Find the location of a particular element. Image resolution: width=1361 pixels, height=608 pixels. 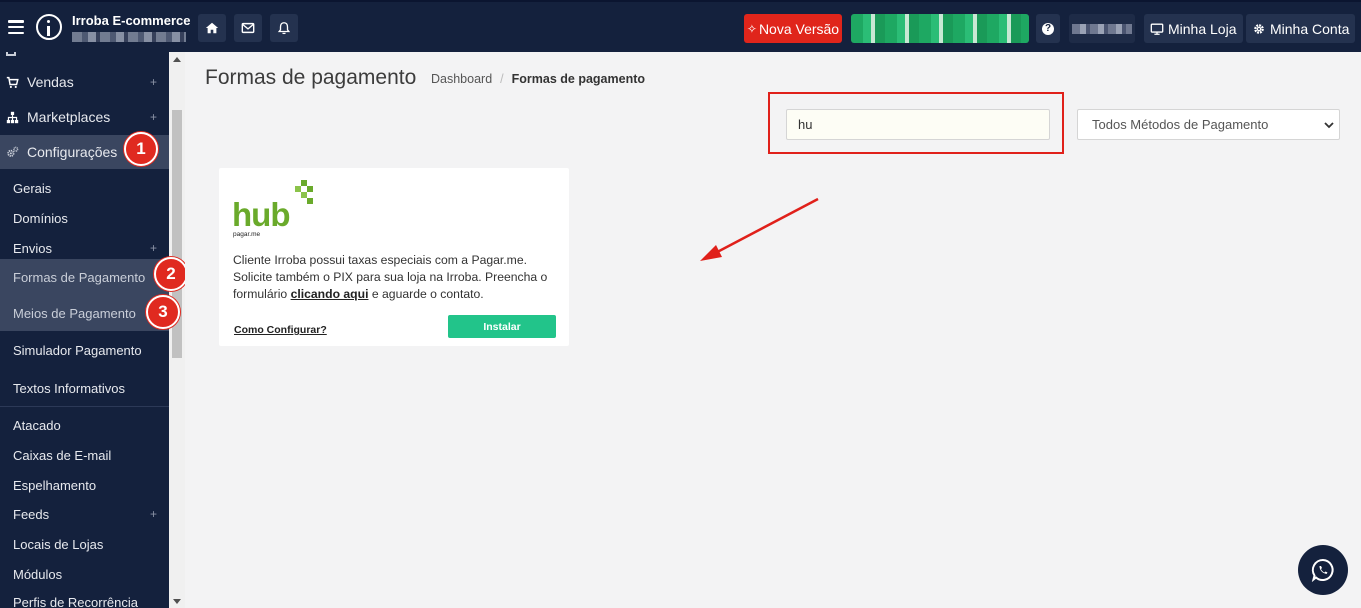

sidebar-item-espelhamento: Espelhamento is located at coordinates (84, 485).